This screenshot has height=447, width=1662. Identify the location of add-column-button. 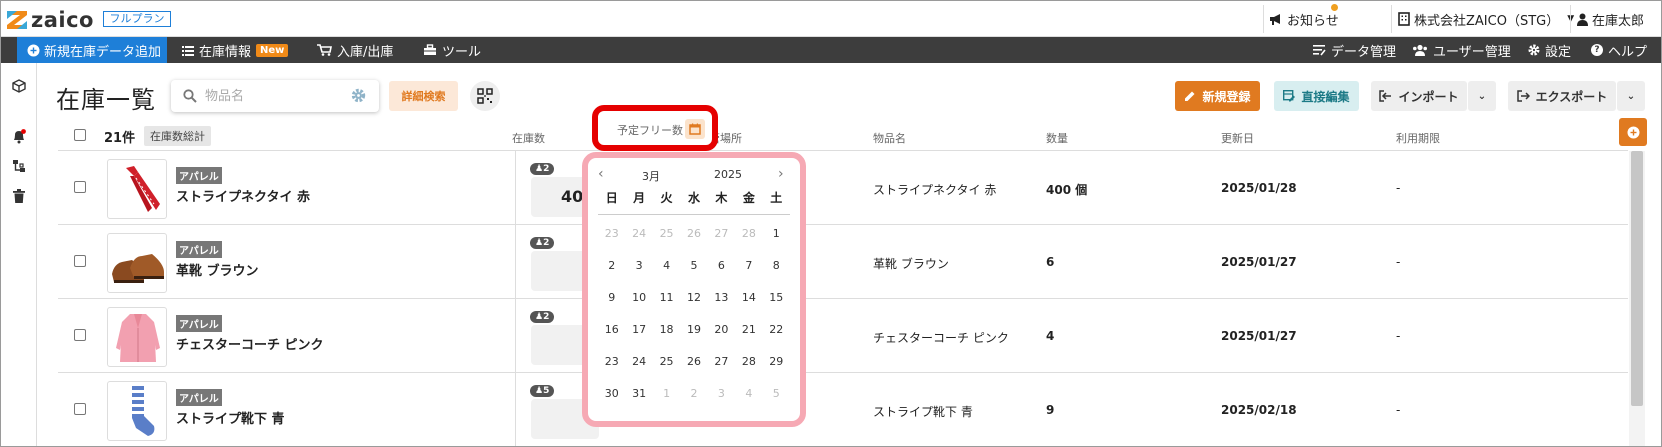
(1633, 132).